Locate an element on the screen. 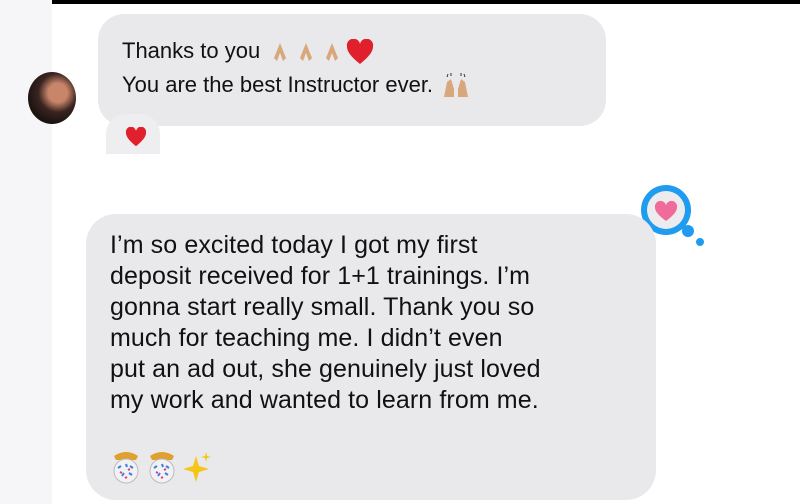 This screenshot has width=800, height=504. message-2-line-3: gonna start really small. Thank you so is located at coordinates (322, 307).